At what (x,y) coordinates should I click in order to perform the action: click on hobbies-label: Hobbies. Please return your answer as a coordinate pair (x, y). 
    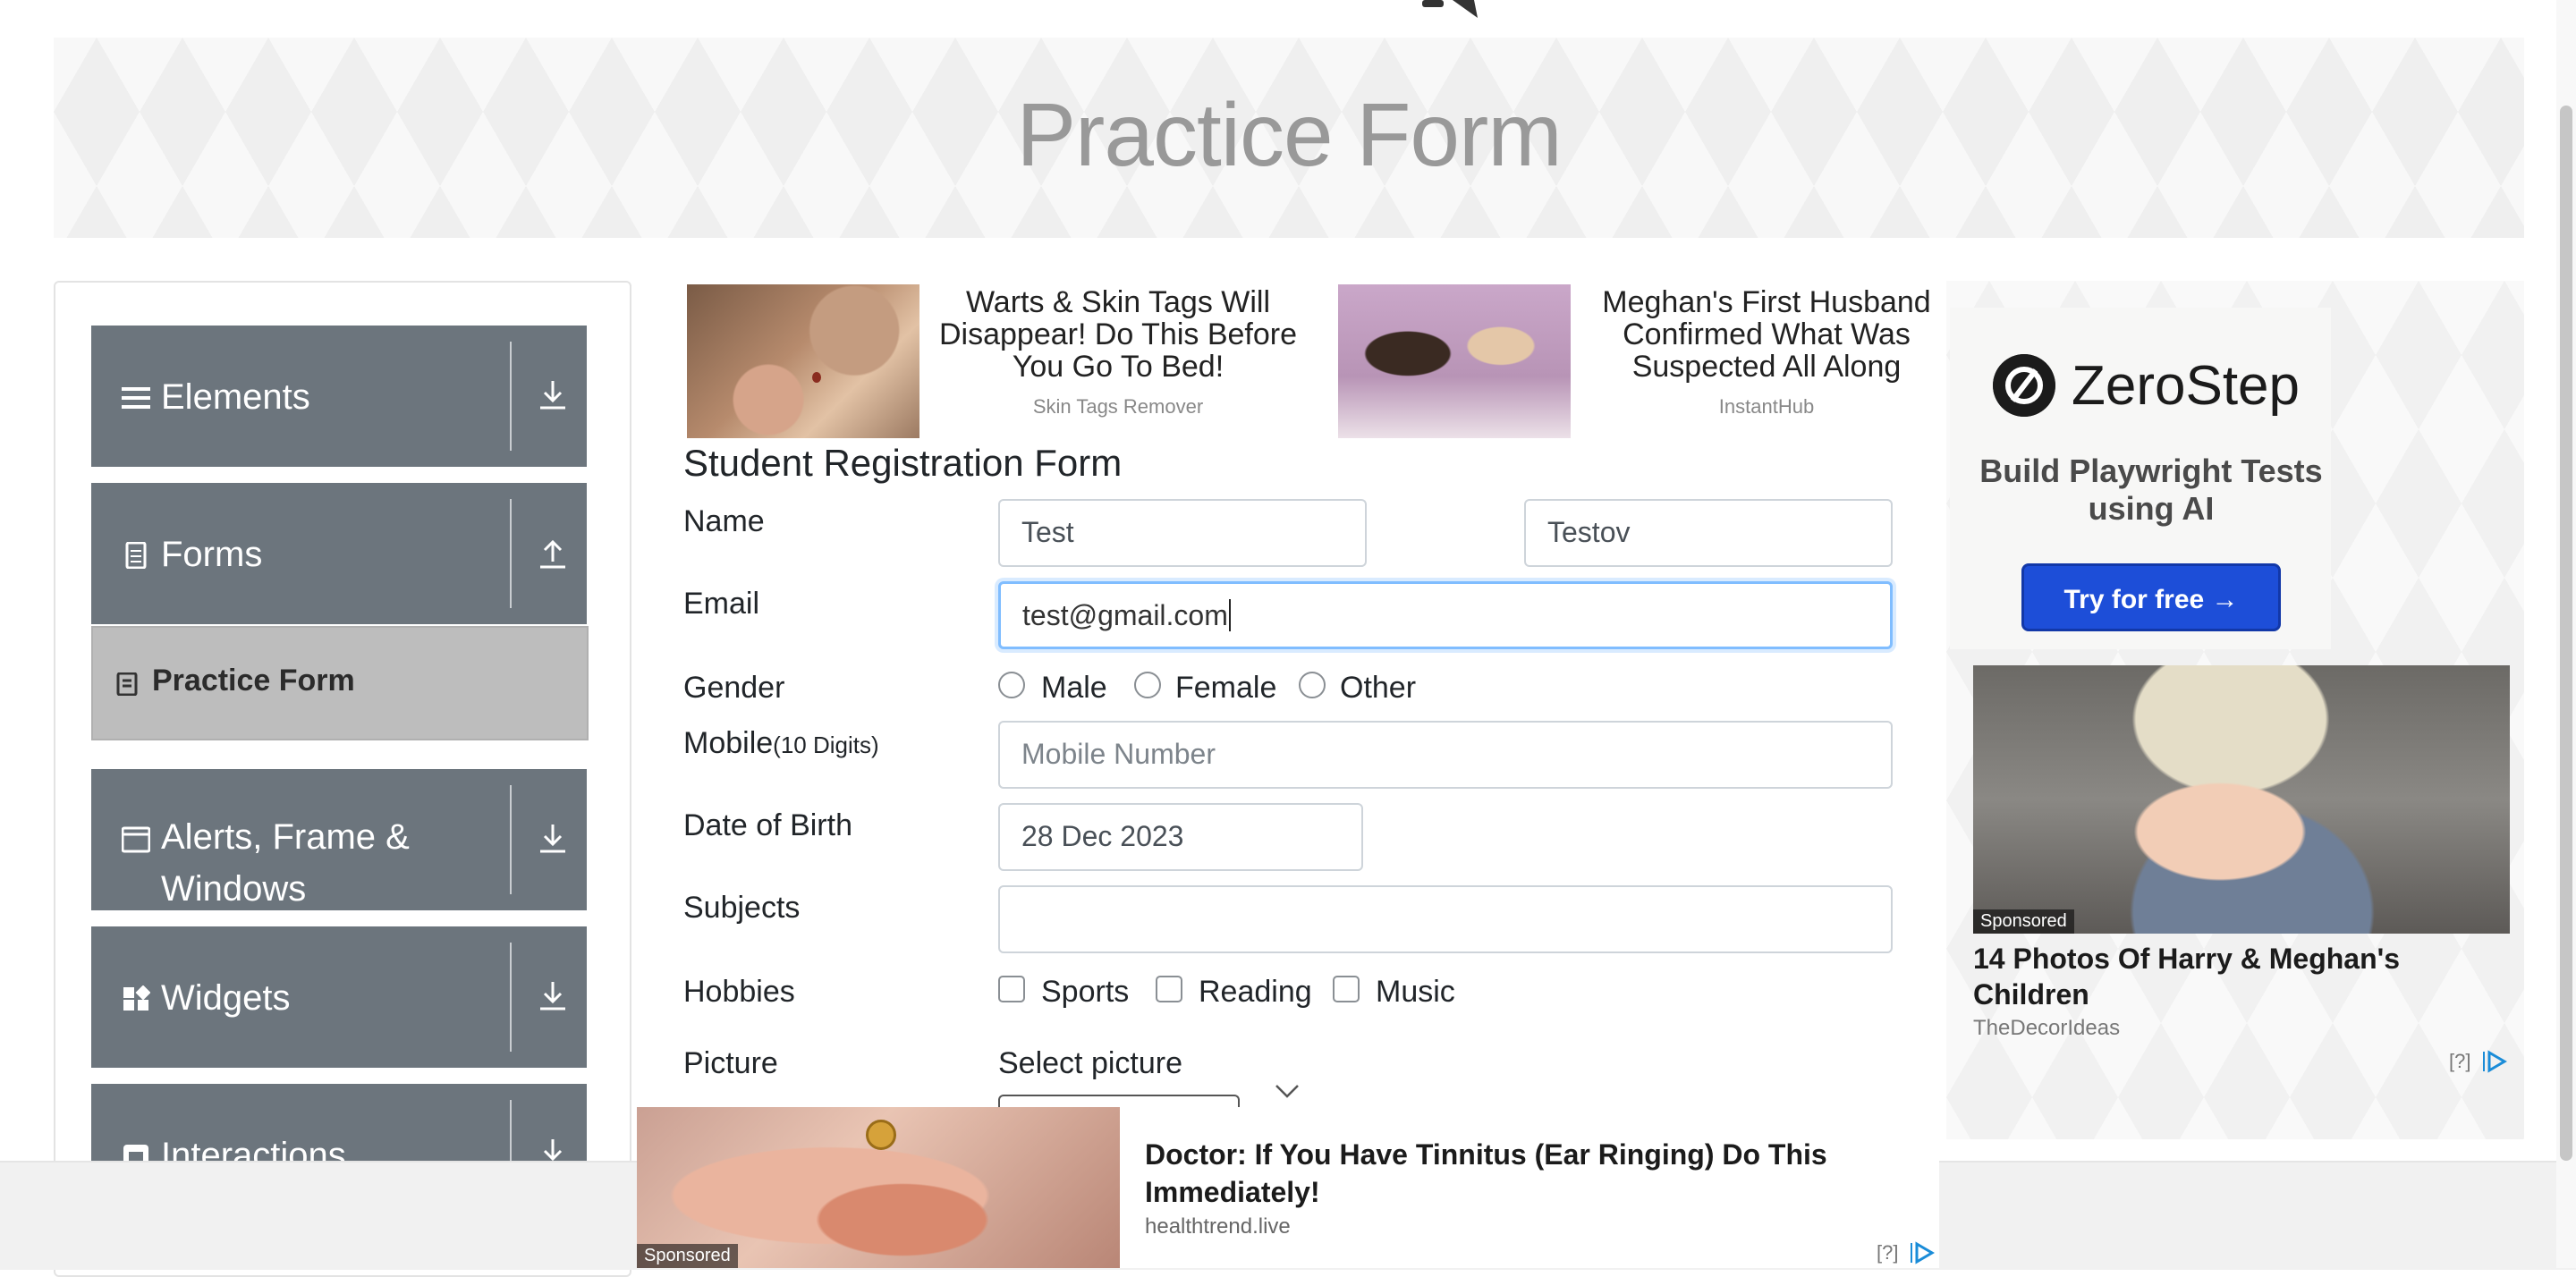
    Looking at the image, I should click on (739, 992).